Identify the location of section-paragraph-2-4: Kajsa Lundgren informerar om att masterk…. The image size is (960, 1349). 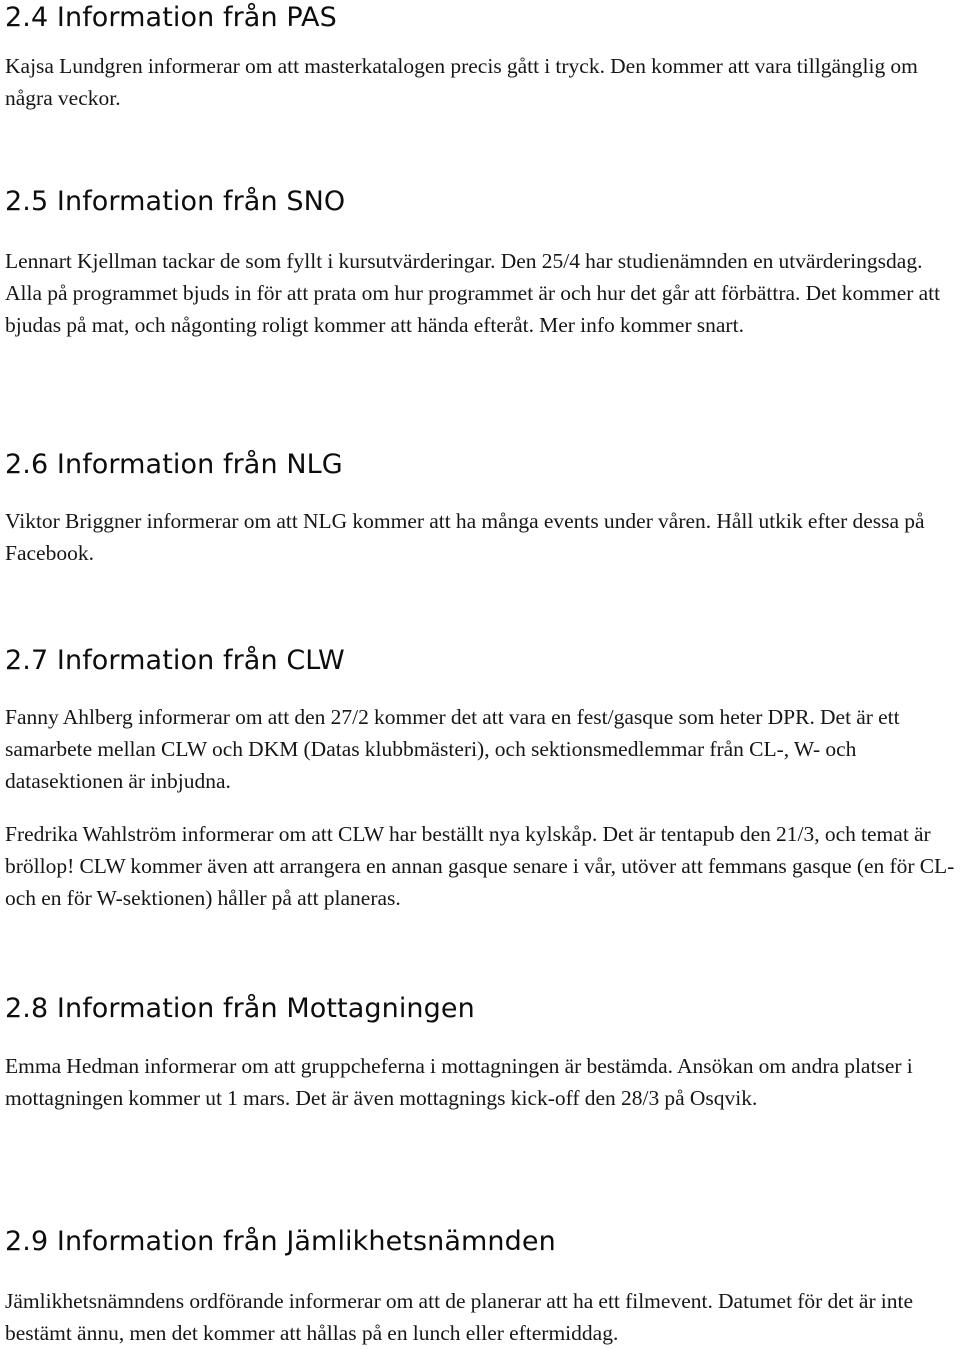
(461, 82).